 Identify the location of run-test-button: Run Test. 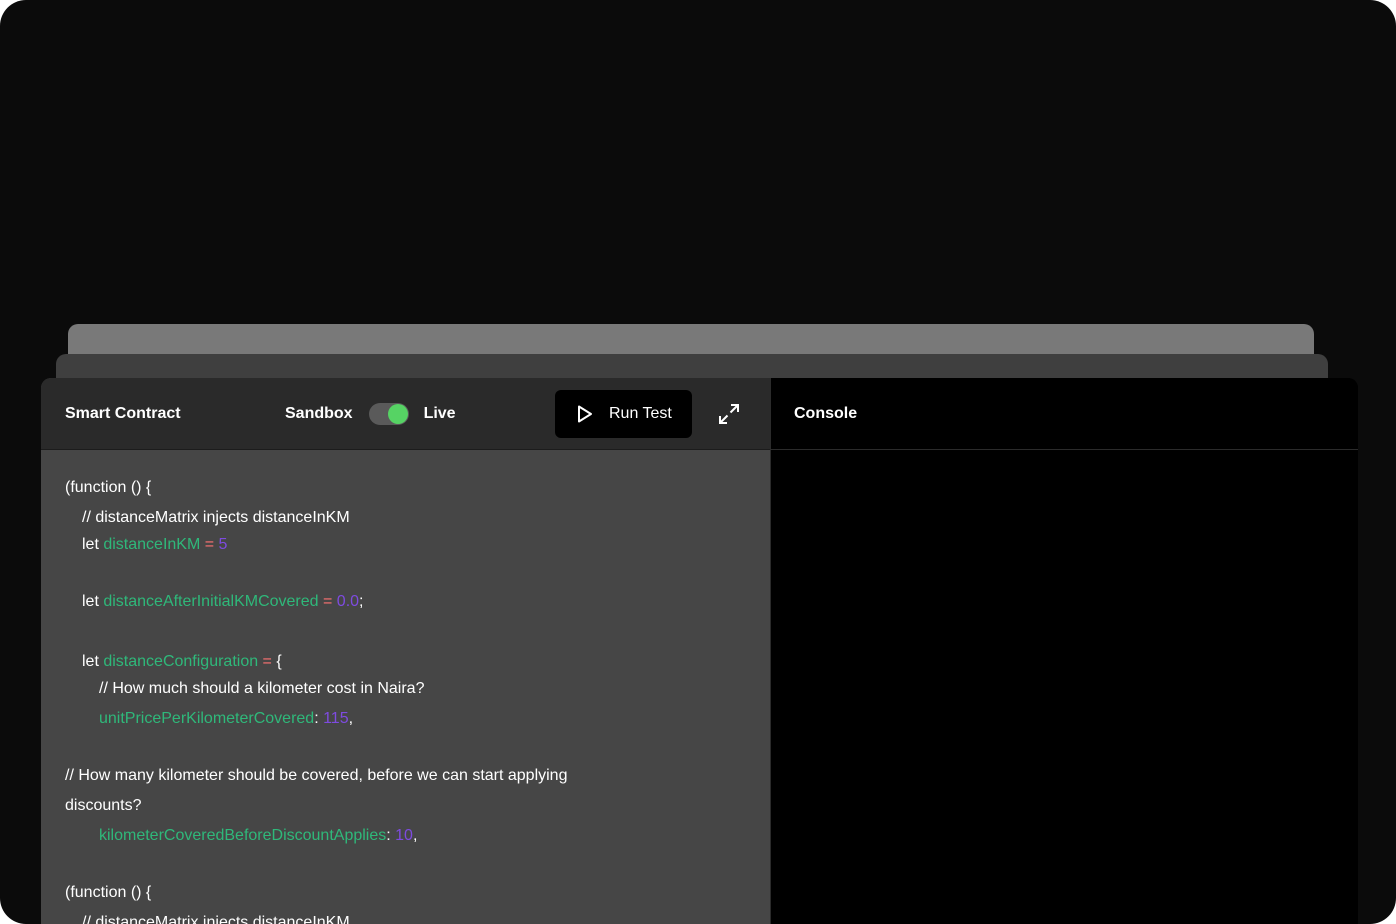
(623, 414).